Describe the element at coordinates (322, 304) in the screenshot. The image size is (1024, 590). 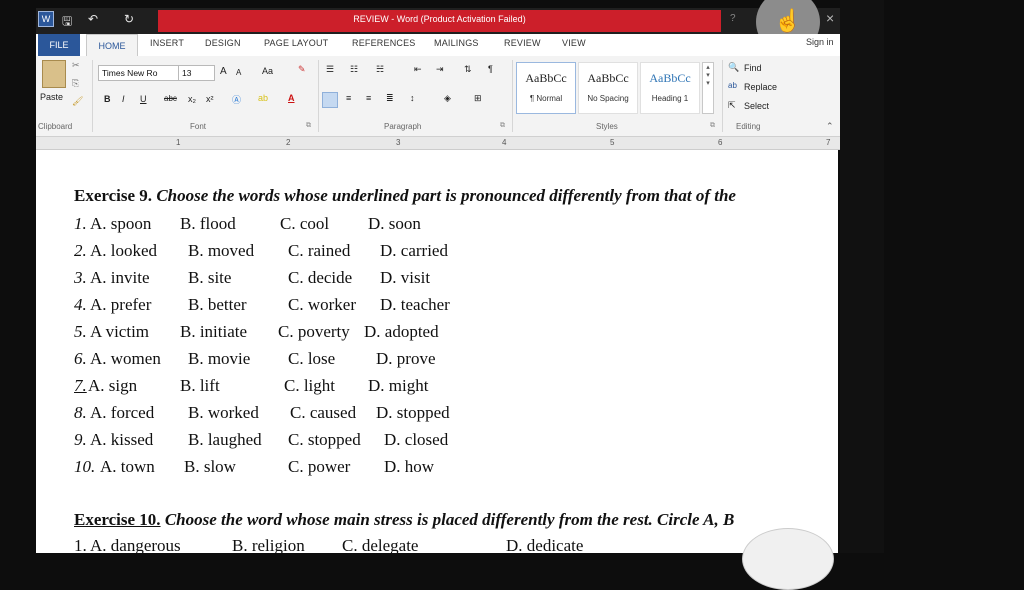
I see `option-c: C. worker` at that location.